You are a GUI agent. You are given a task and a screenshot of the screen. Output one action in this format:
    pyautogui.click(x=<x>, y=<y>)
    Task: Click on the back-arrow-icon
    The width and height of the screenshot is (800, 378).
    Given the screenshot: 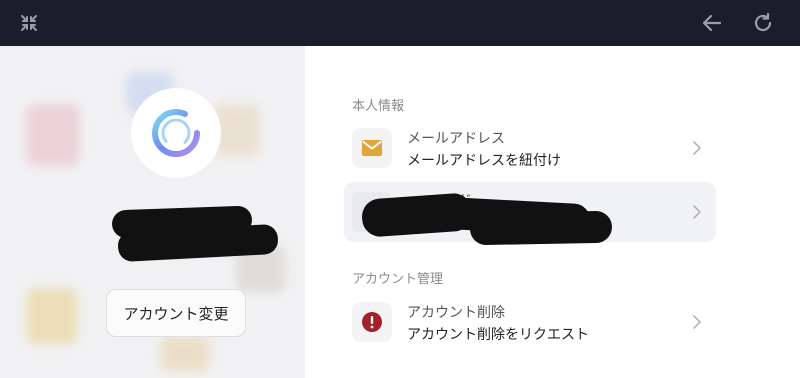 What is the action you would take?
    pyautogui.click(x=712, y=23)
    